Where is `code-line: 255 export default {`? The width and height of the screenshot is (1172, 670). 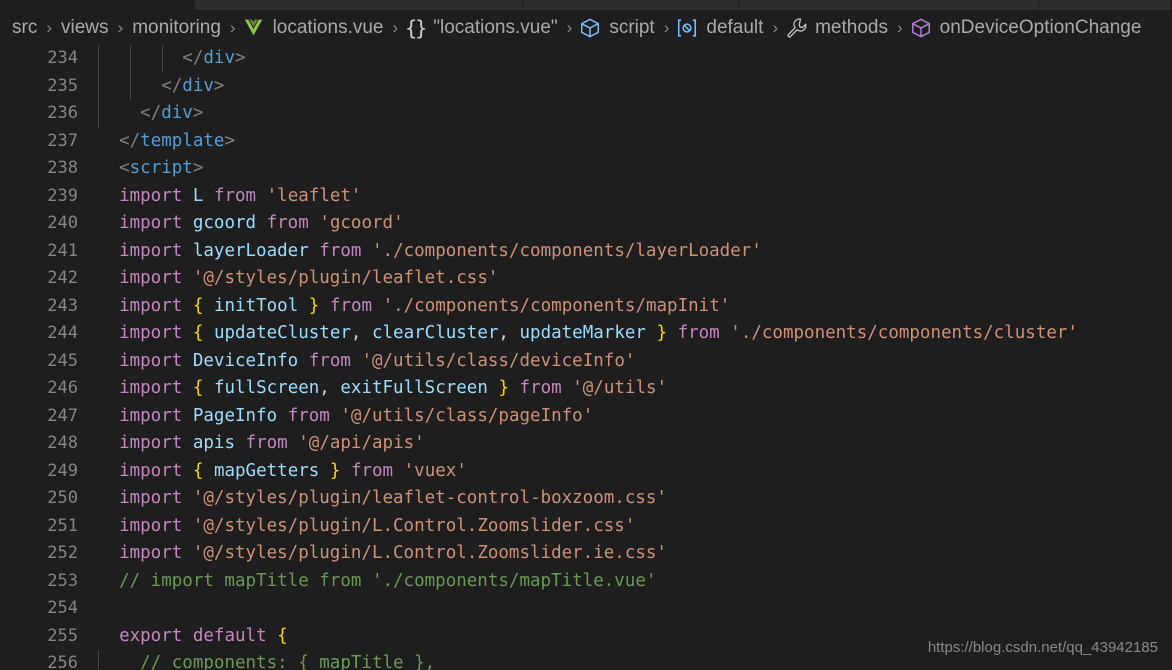 code-line: 255 export default { is located at coordinates (586, 637).